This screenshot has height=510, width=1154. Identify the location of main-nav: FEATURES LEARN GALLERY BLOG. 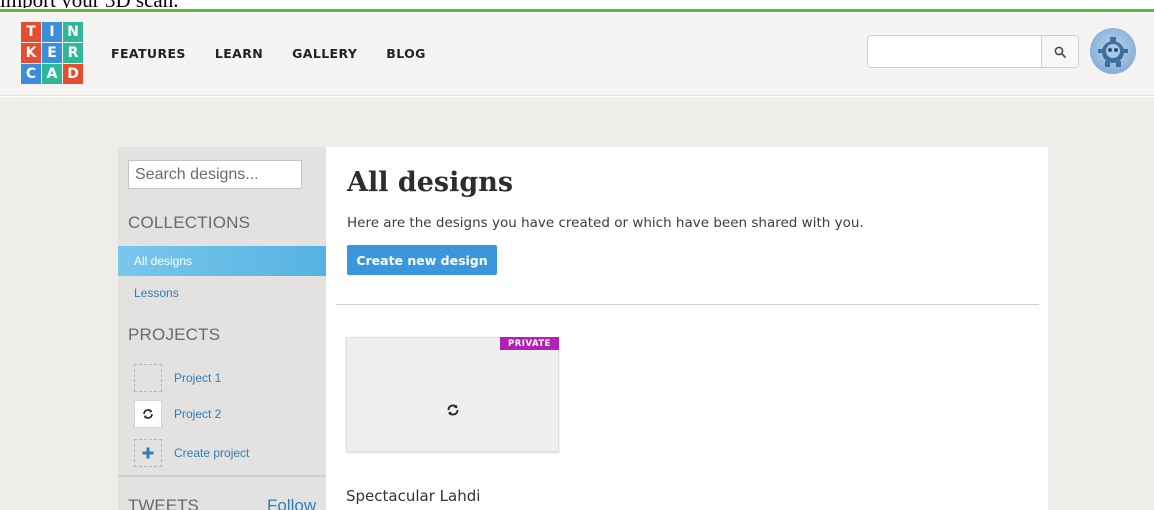
(283, 53).